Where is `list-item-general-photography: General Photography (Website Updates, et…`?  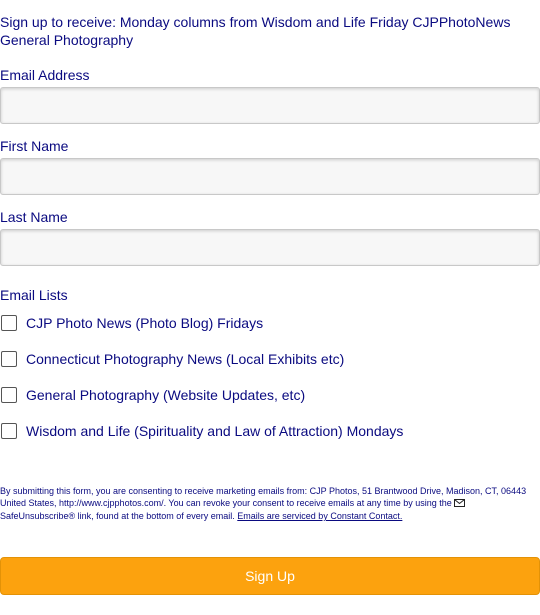
list-item-general-photography: General Photography (Website Updates, et… is located at coordinates (152, 395).